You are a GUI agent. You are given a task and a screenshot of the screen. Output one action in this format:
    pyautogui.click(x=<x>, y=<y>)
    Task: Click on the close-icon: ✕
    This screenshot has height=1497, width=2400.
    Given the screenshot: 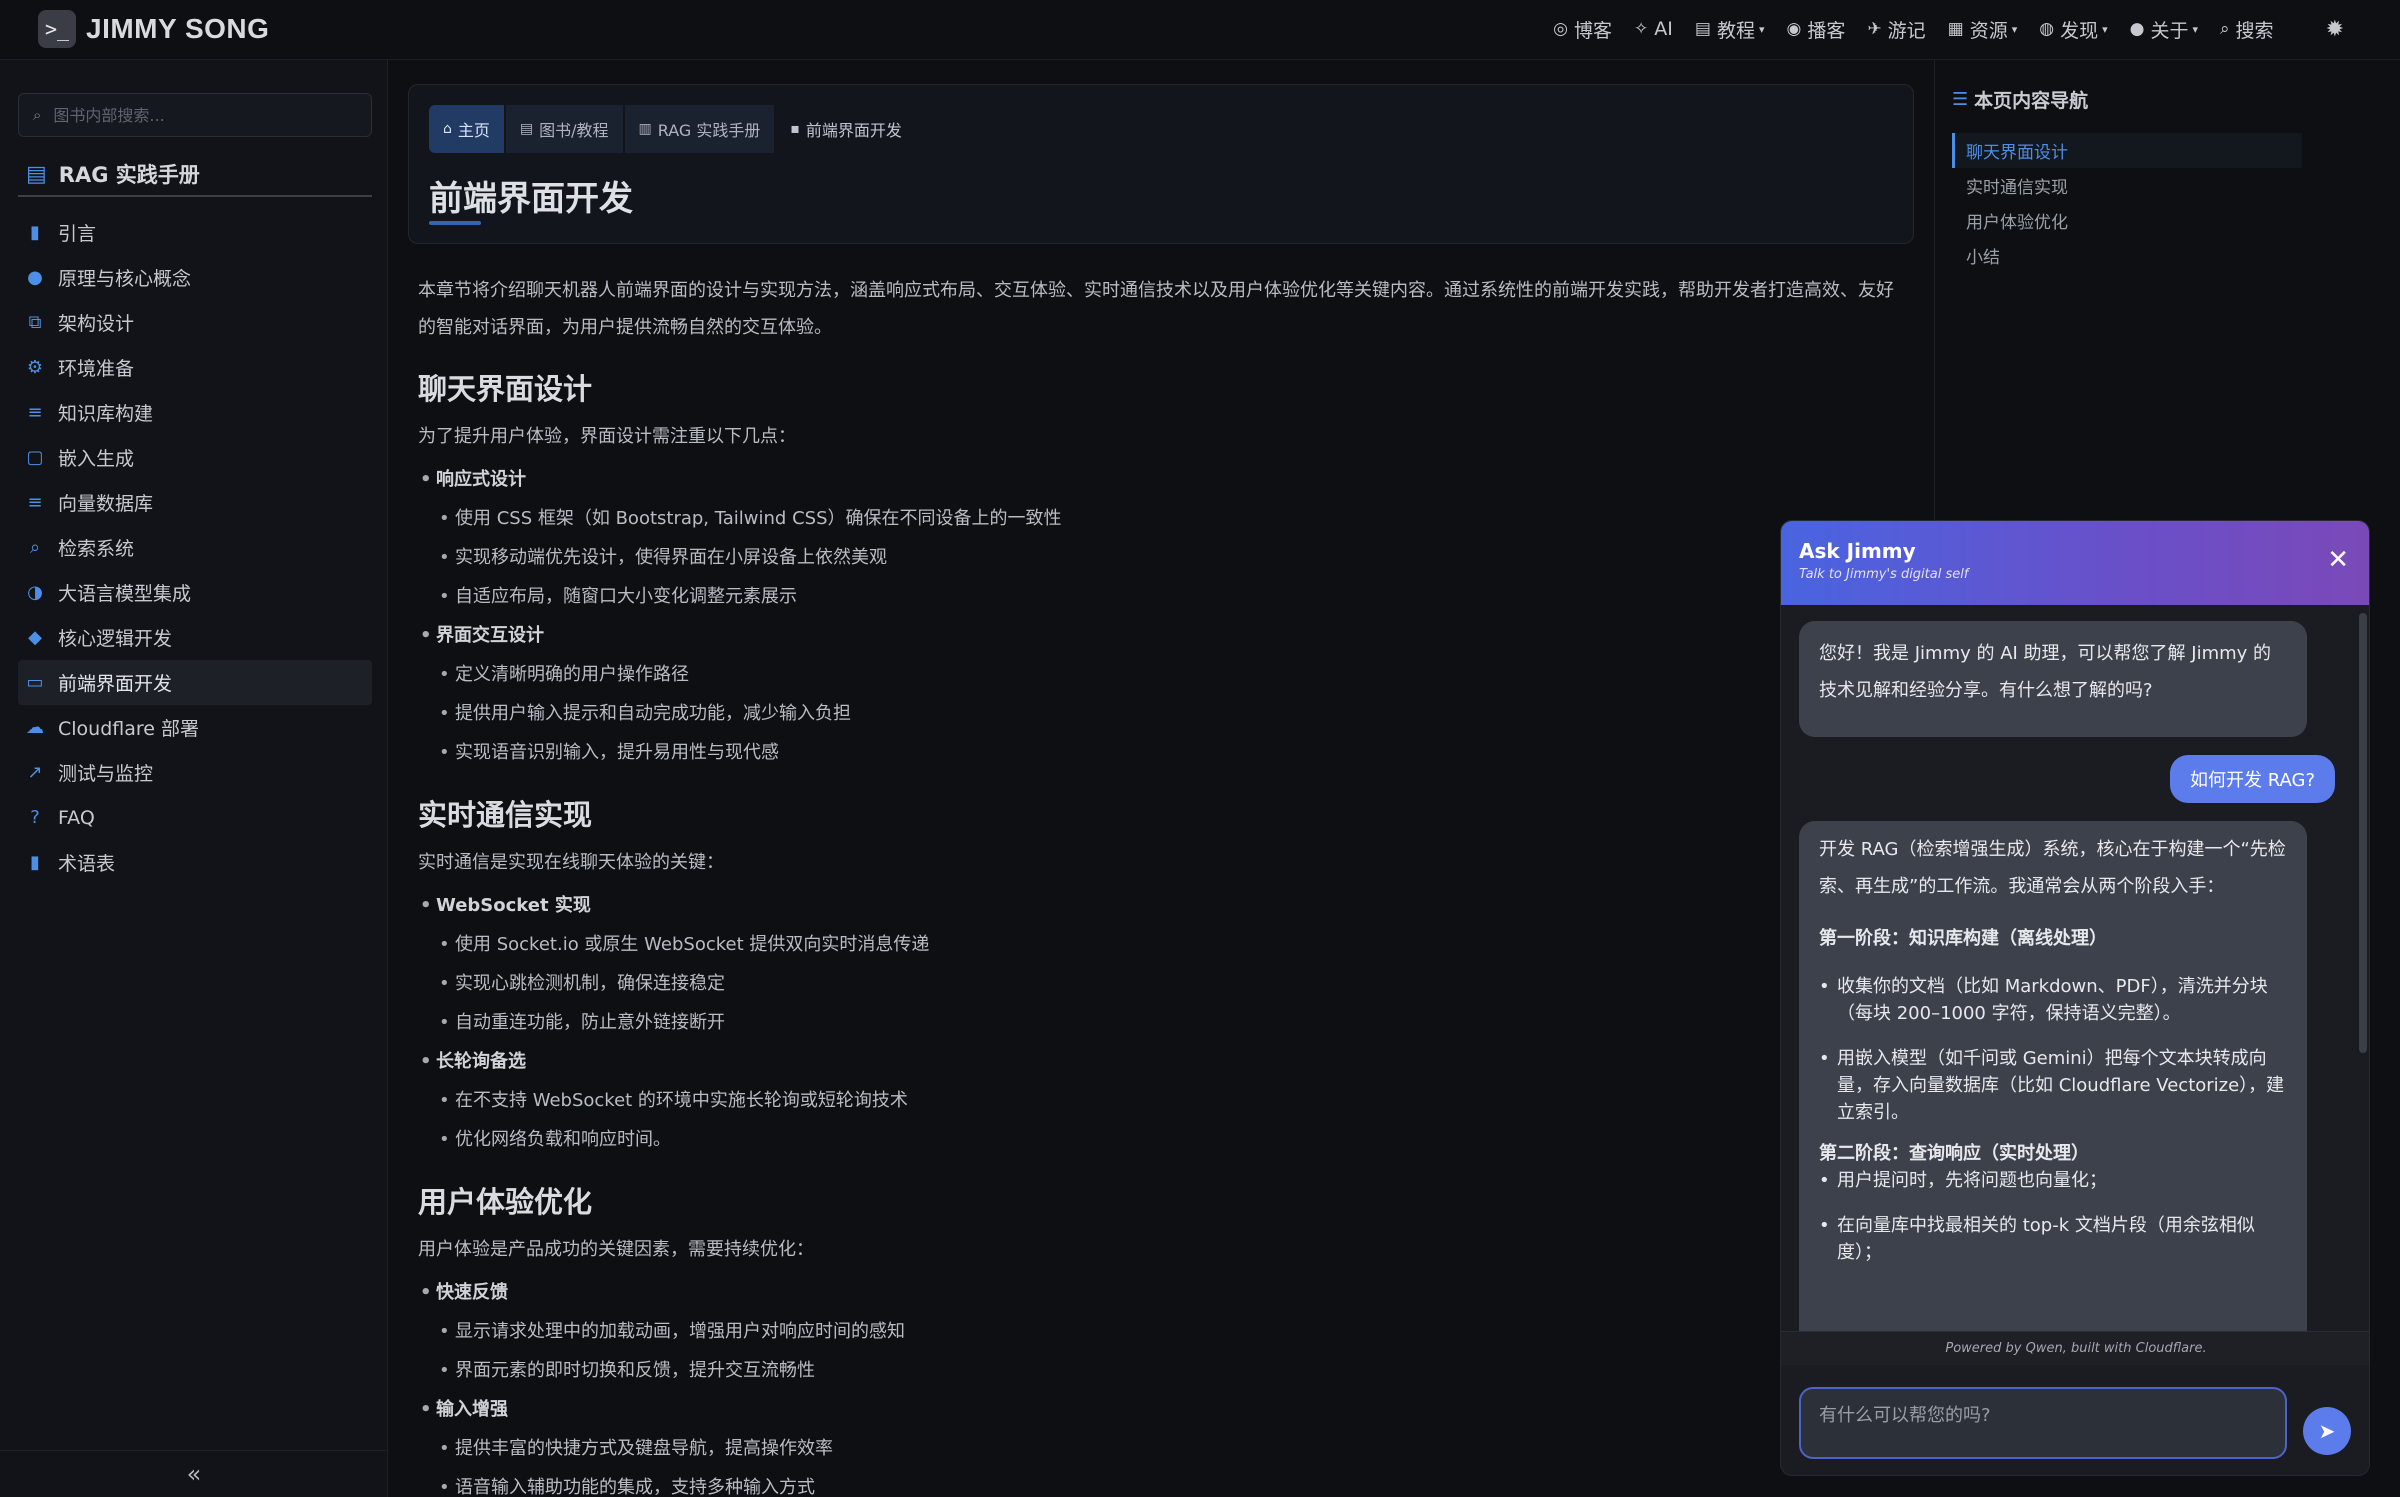 What is the action you would take?
    pyautogui.click(x=2338, y=560)
    